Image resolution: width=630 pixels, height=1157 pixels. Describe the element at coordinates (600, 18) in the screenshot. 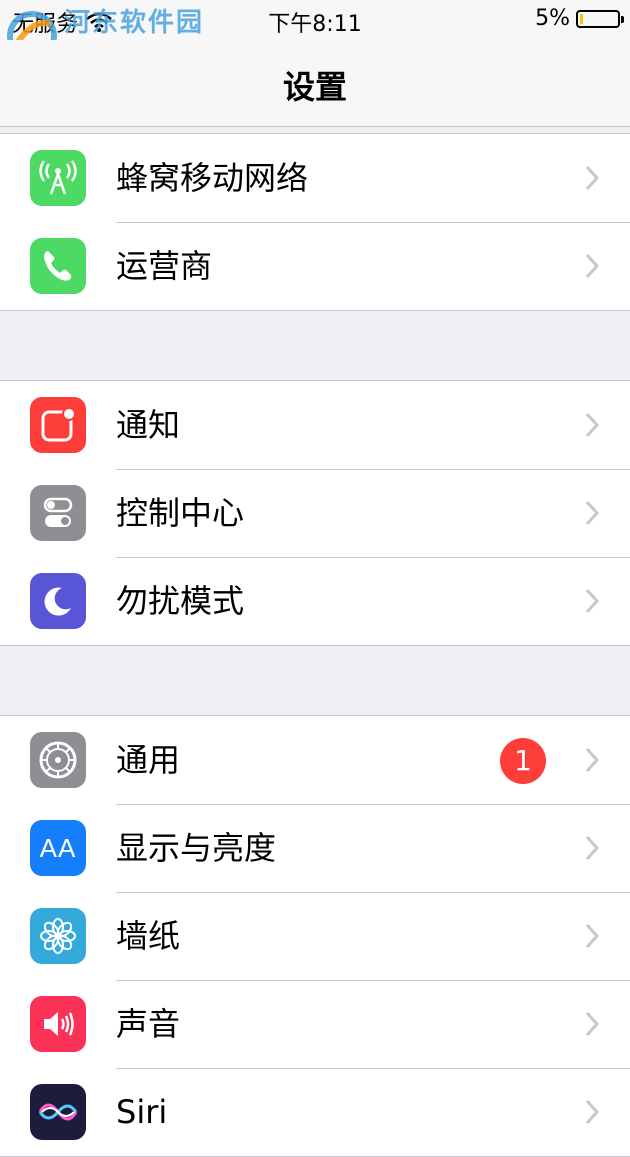

I see `battery-icon` at that location.